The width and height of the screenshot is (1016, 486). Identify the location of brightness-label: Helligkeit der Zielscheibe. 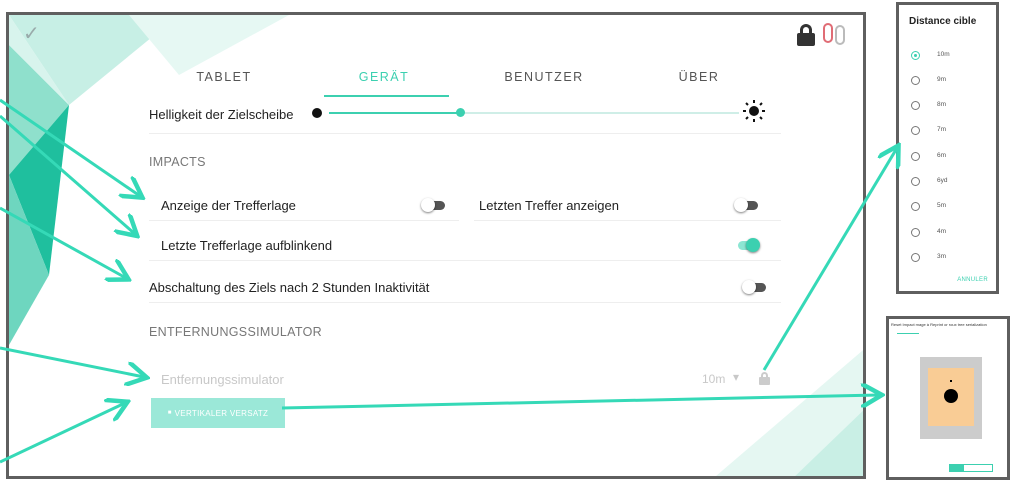
(221, 114).